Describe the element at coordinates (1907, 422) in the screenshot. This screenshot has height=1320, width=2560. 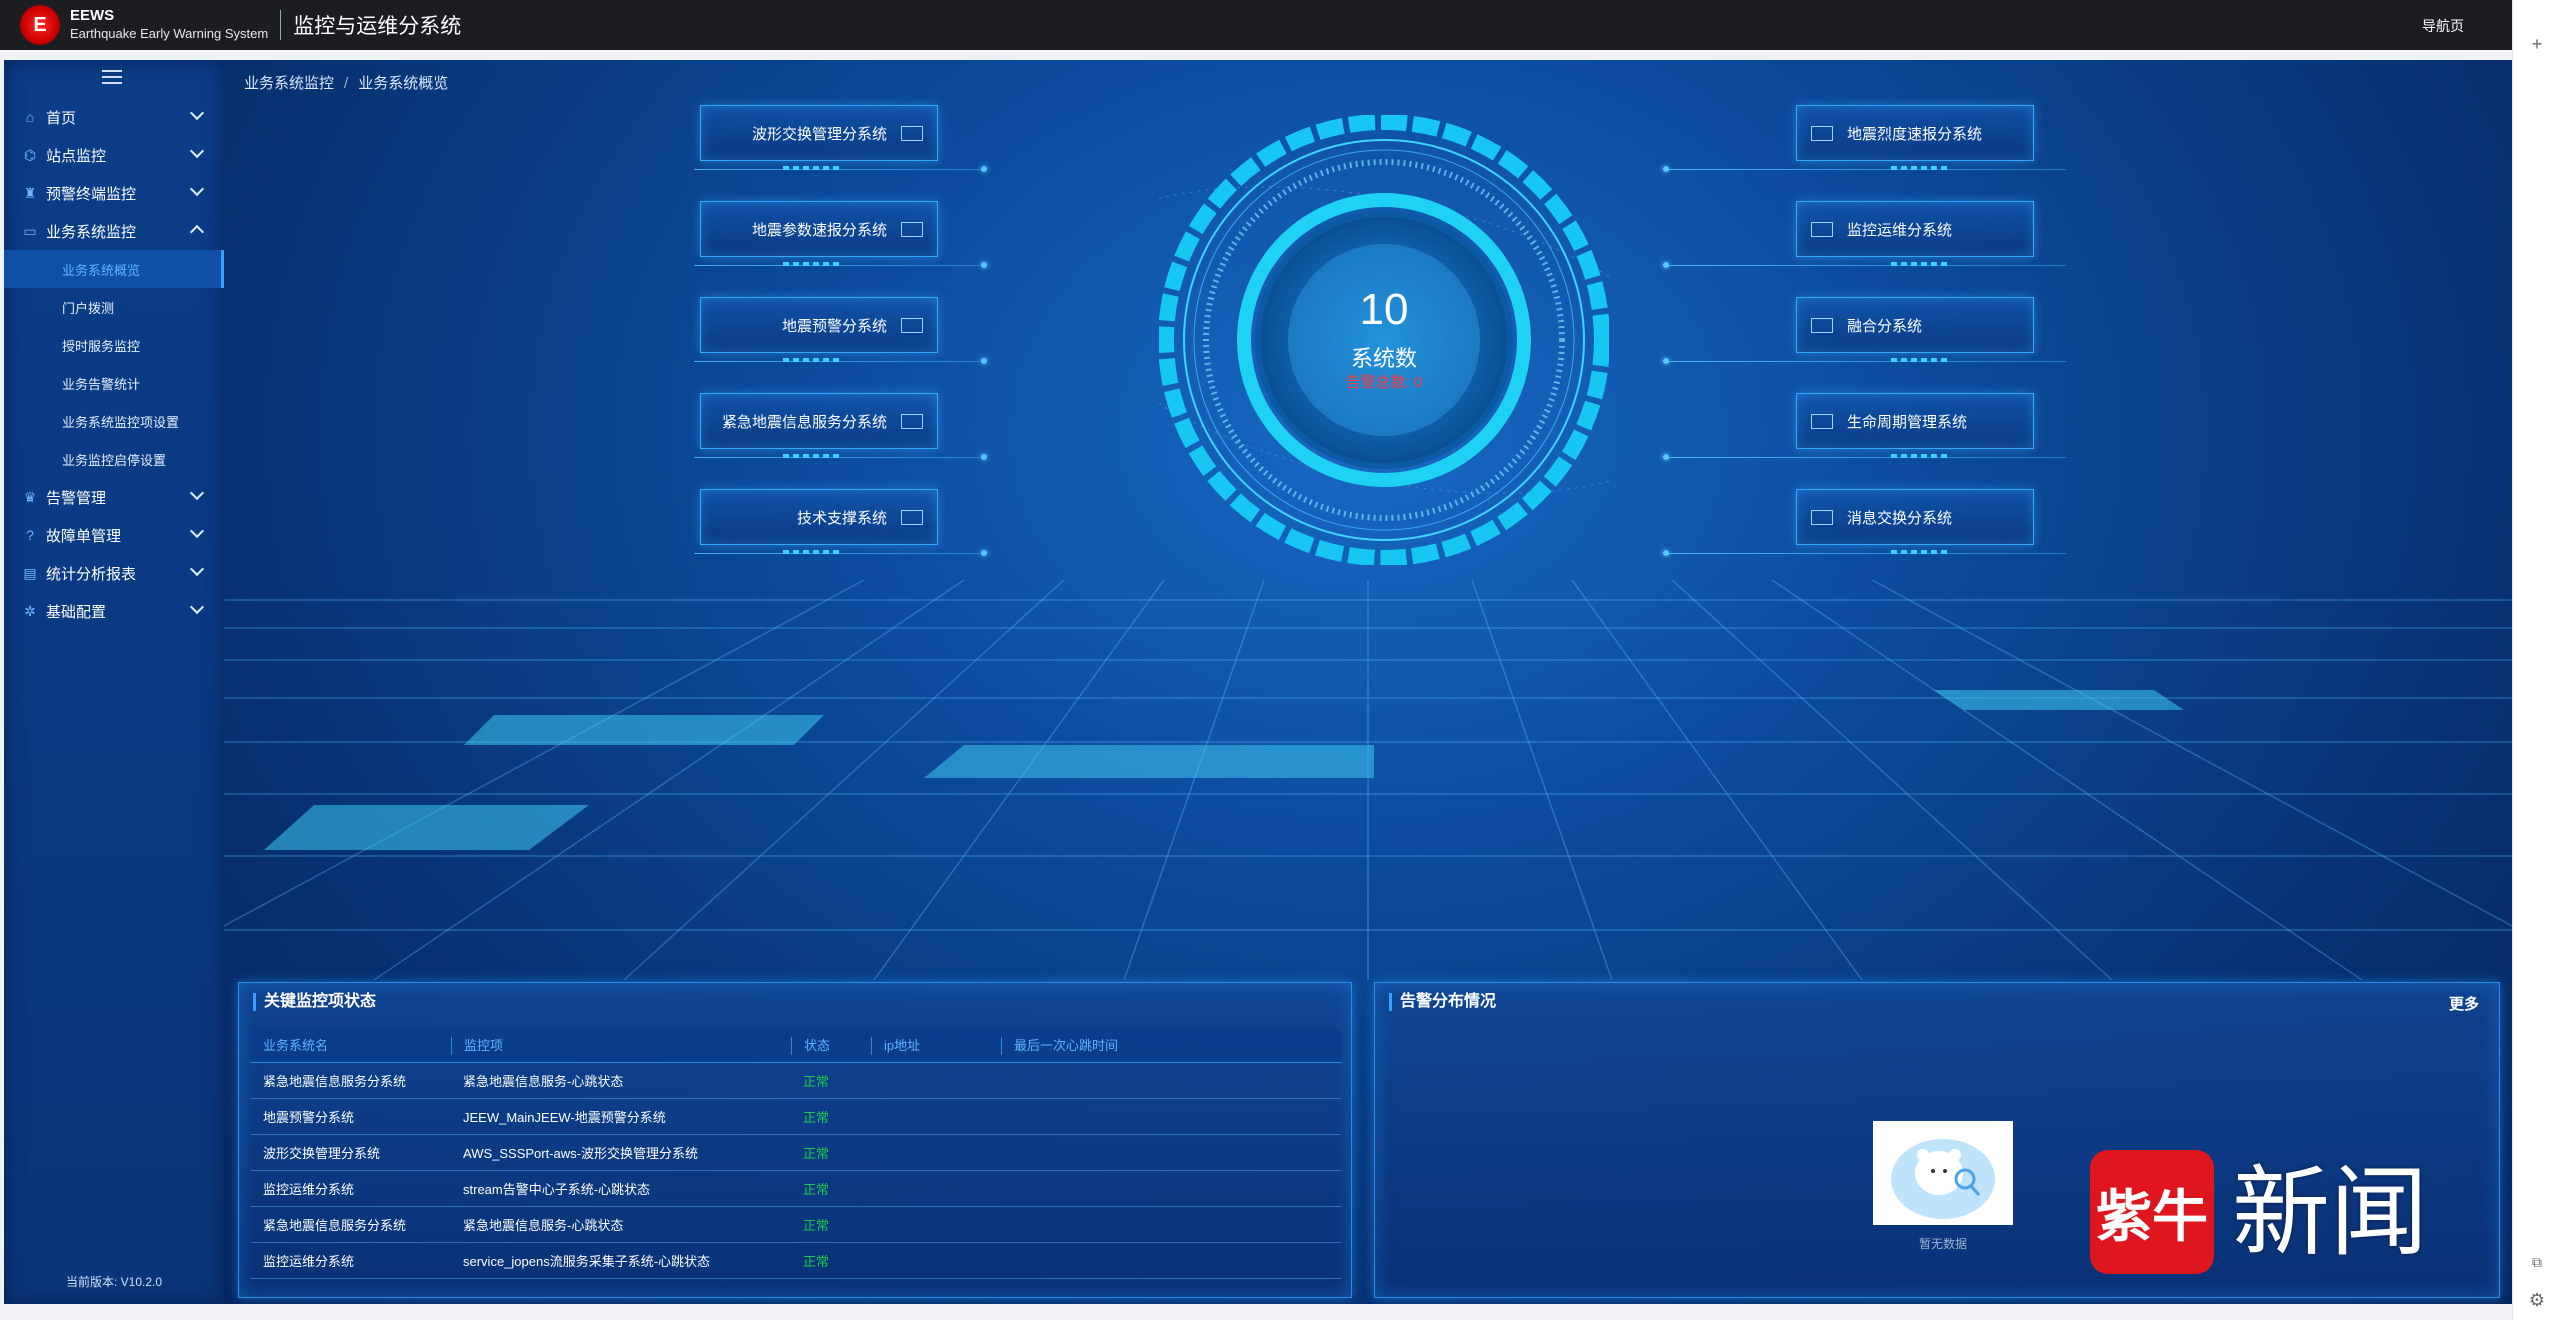
I see `subsystem-label: 生命周期管理系统` at that location.